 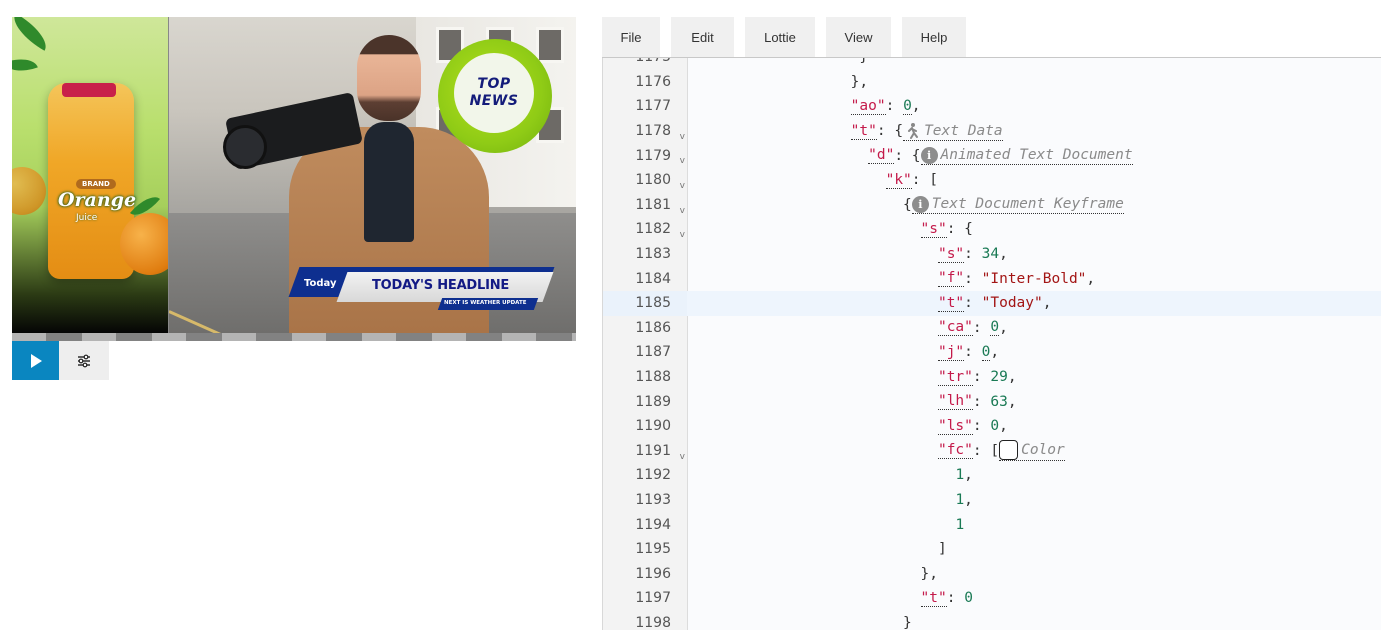 What do you see at coordinates (858, 37) in the screenshot?
I see `menu-view: View` at bounding box center [858, 37].